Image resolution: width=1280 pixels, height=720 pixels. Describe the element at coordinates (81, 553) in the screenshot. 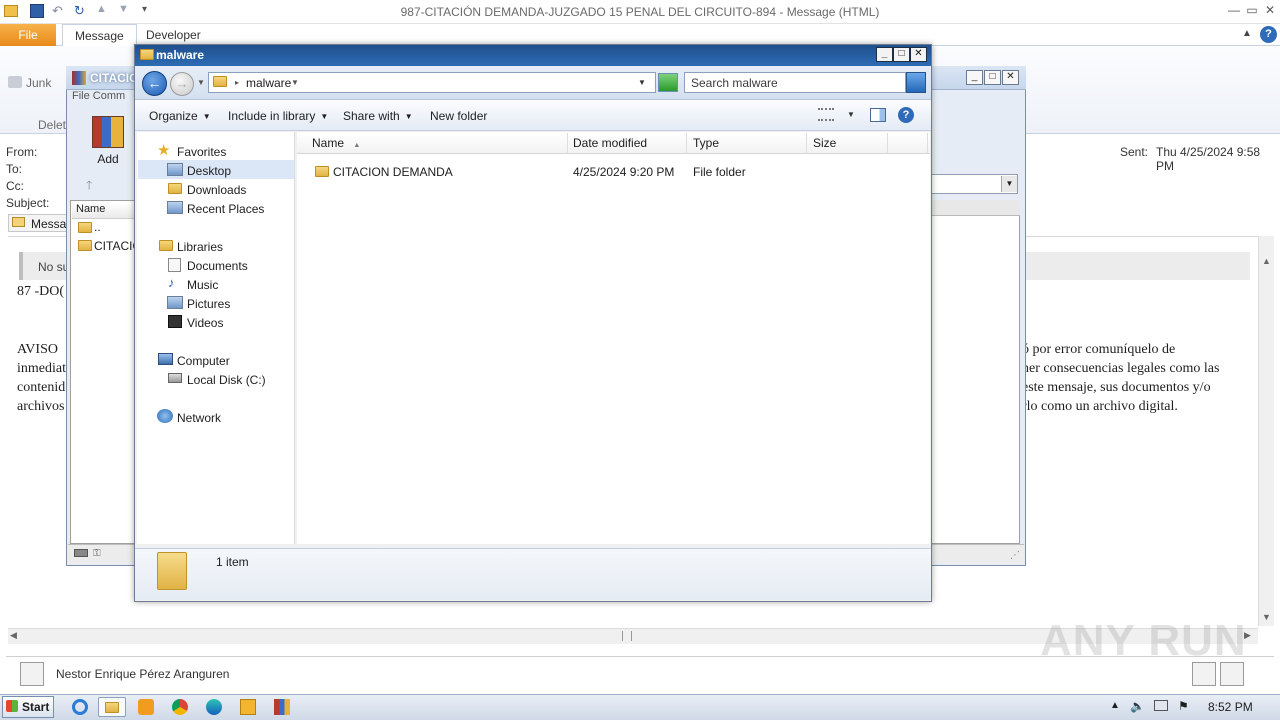

I see `drive-icon` at that location.